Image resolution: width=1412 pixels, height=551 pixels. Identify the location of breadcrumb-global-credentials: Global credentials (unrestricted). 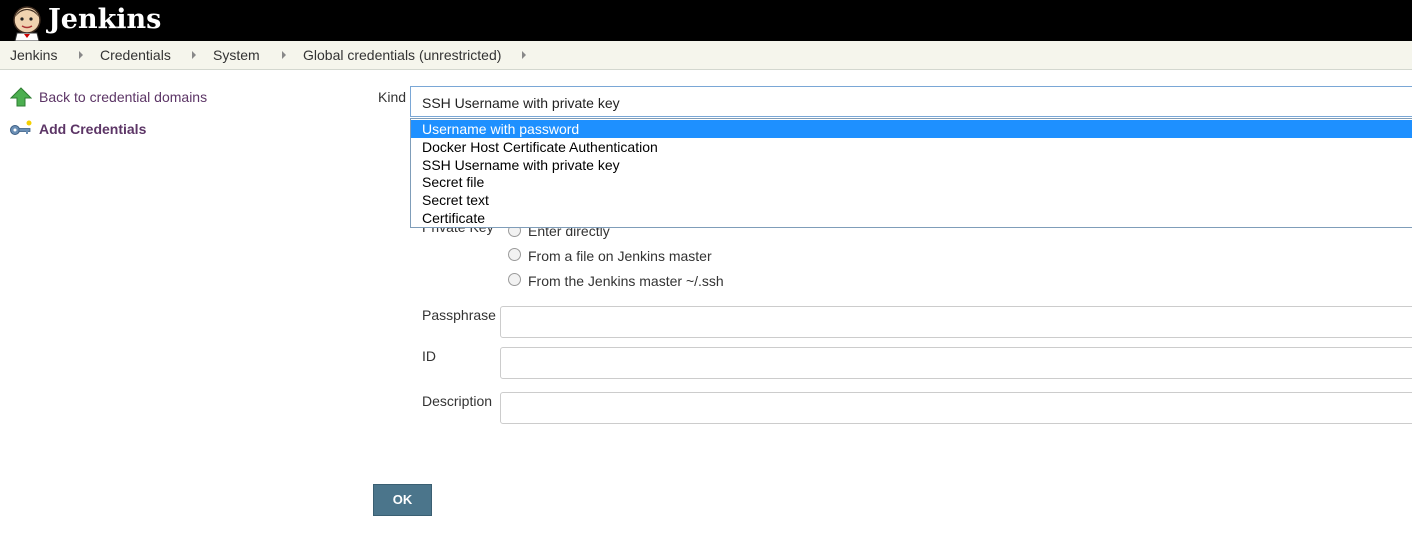
(402, 55).